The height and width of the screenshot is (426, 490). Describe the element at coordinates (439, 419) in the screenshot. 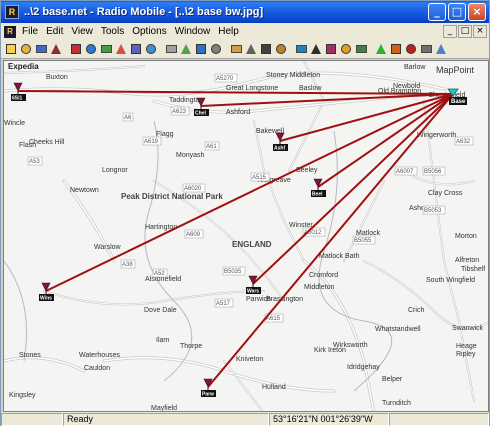

I see `status-extra` at that location.